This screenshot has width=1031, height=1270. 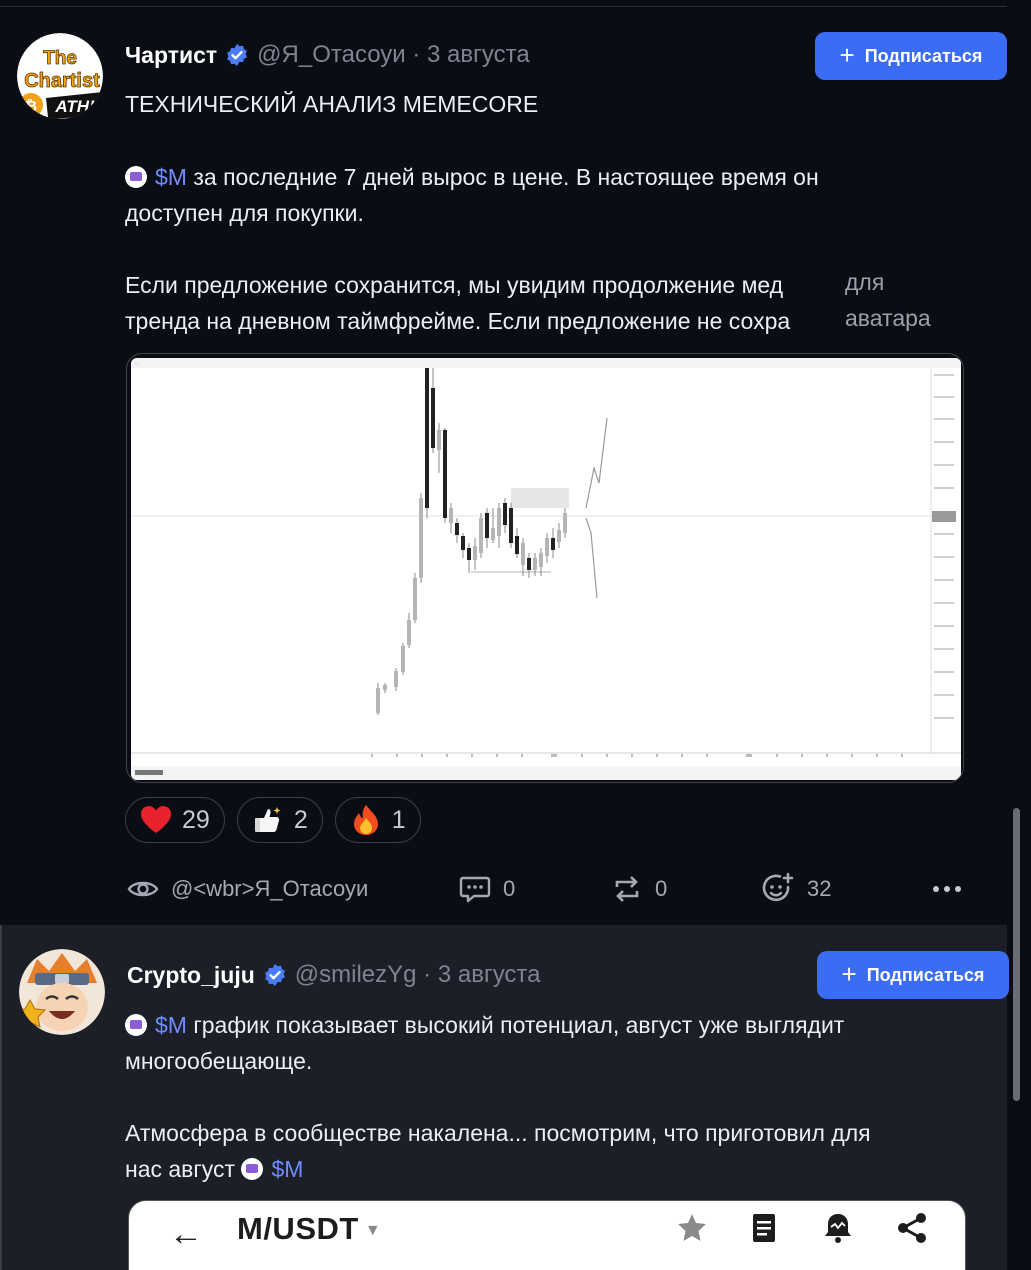 I want to click on handle-and-date: @Я_Отасоуи · 3 августа, so click(x=393, y=55).